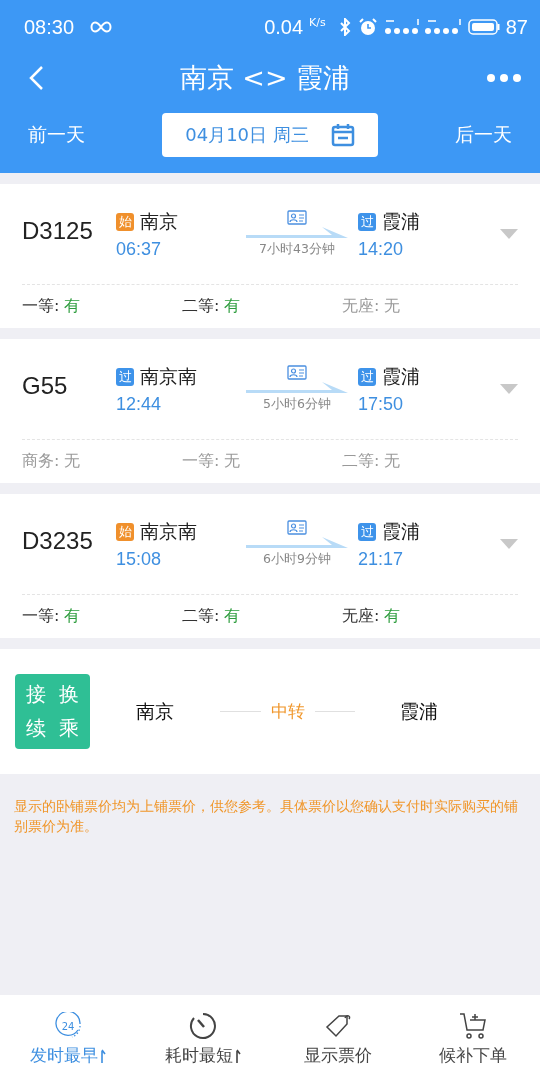 This screenshot has width=540, height=1080. Describe the element at coordinates (287, 711) in the screenshot. I see `transfer-label: 中转` at that location.